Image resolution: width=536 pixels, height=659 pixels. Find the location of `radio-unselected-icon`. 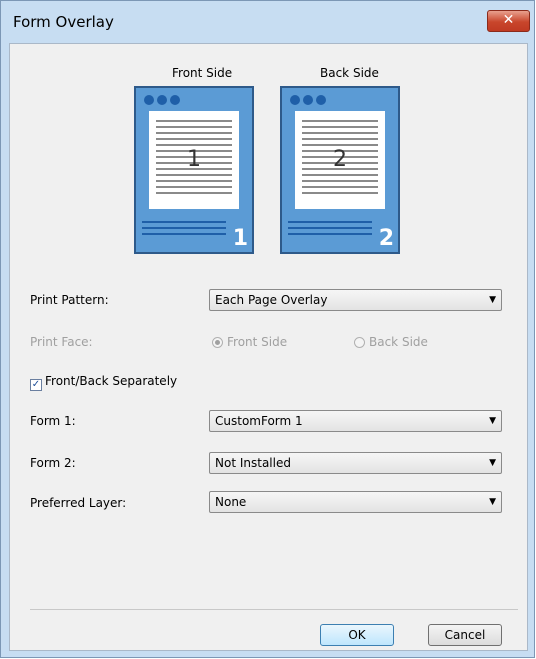

radio-unselected-icon is located at coordinates (359, 342).